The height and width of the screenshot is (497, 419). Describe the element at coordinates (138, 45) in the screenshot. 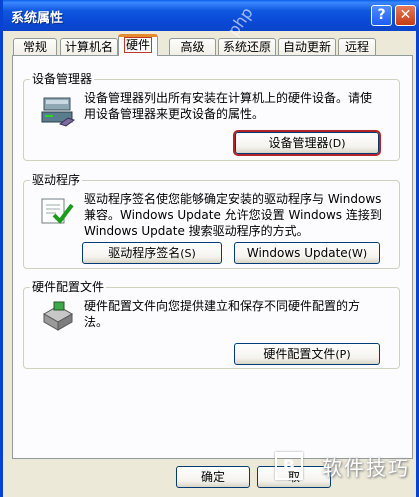

I see `tab-hardware: 硬件` at that location.